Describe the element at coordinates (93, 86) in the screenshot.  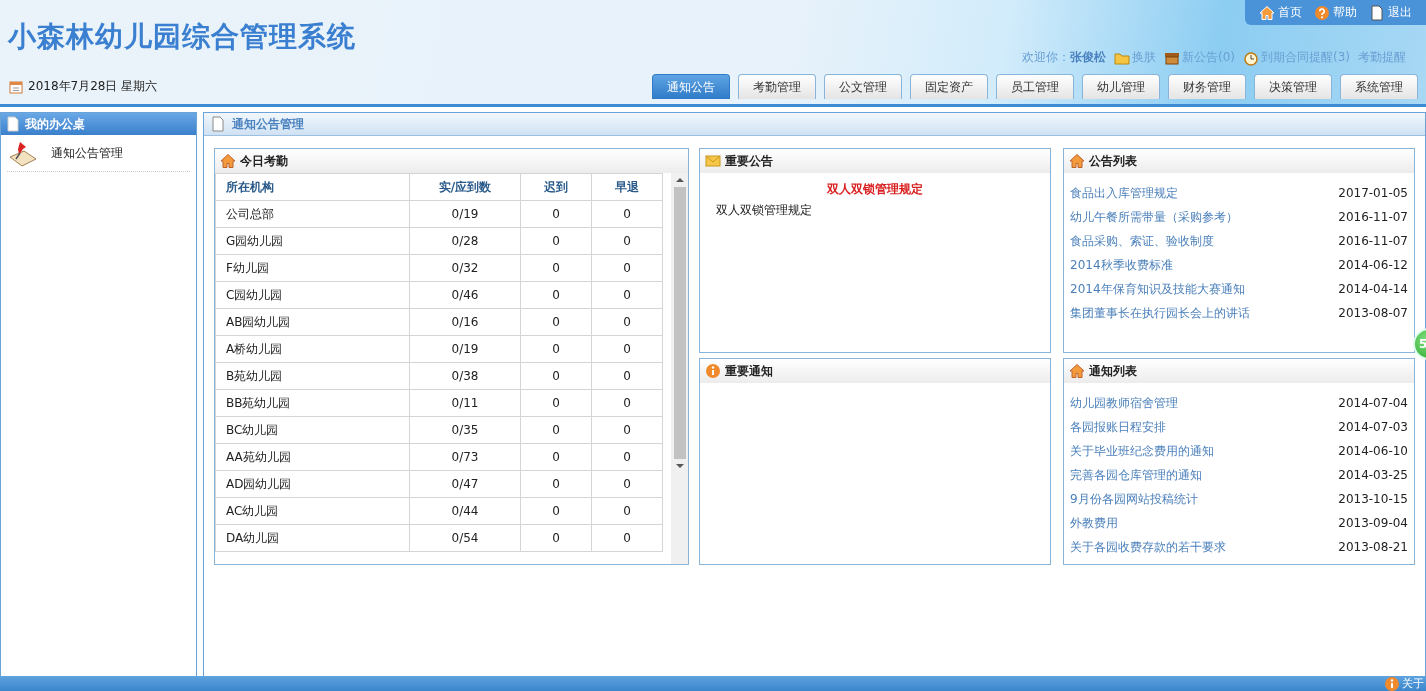
I see `current-date: 2018年7月28日 星期六` at that location.